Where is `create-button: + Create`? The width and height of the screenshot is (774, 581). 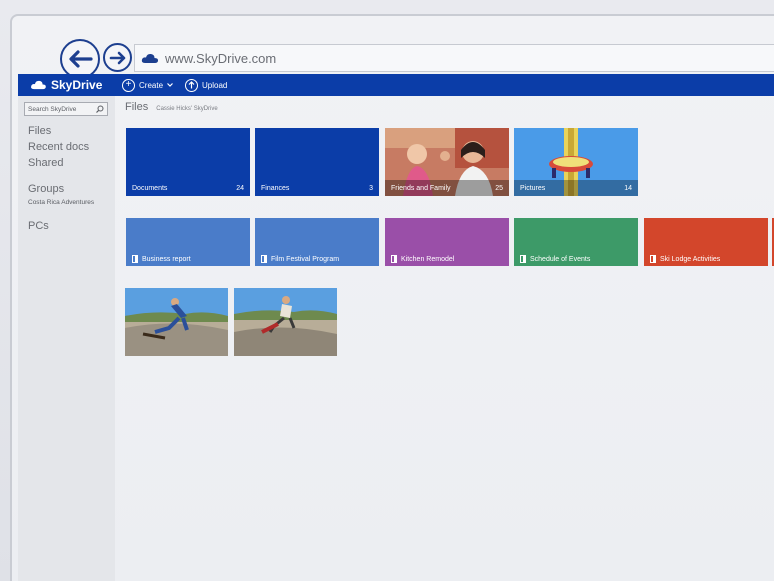 create-button: + Create is located at coordinates (147, 85).